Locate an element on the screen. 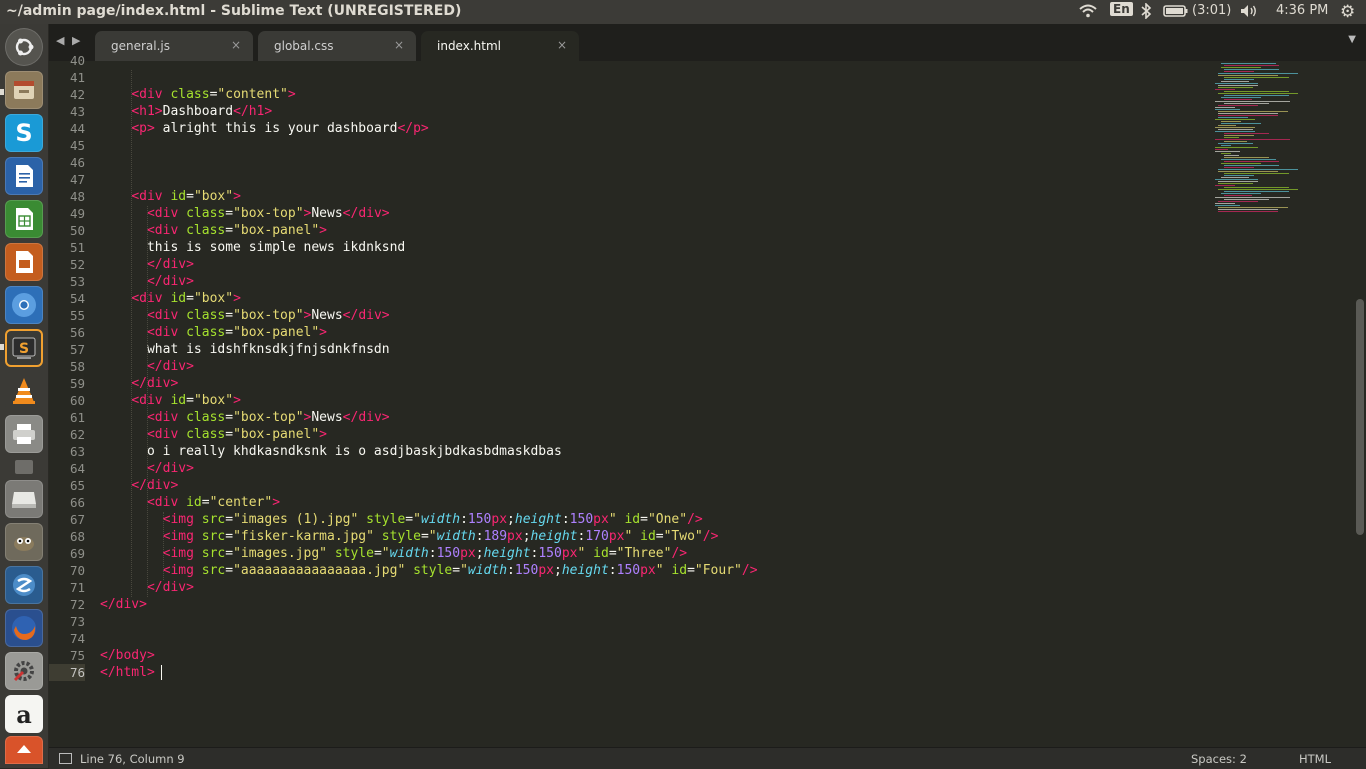  vlc-icon is located at coordinates (24, 391).